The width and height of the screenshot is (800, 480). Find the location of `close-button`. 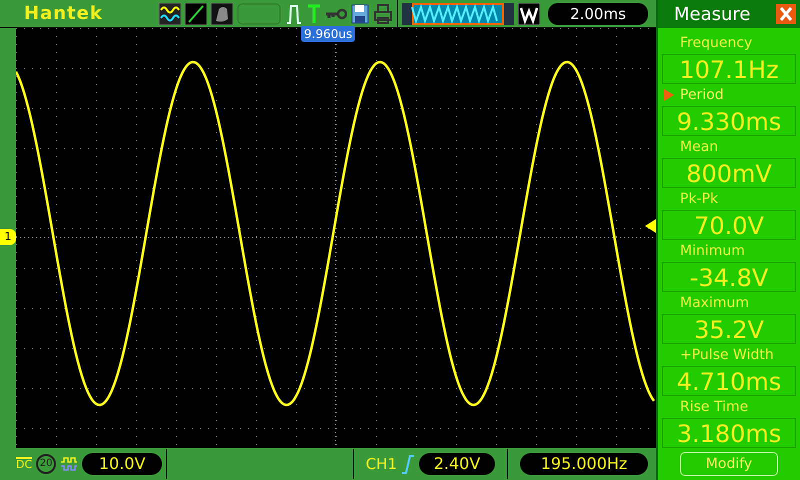

close-button is located at coordinates (786, 14).